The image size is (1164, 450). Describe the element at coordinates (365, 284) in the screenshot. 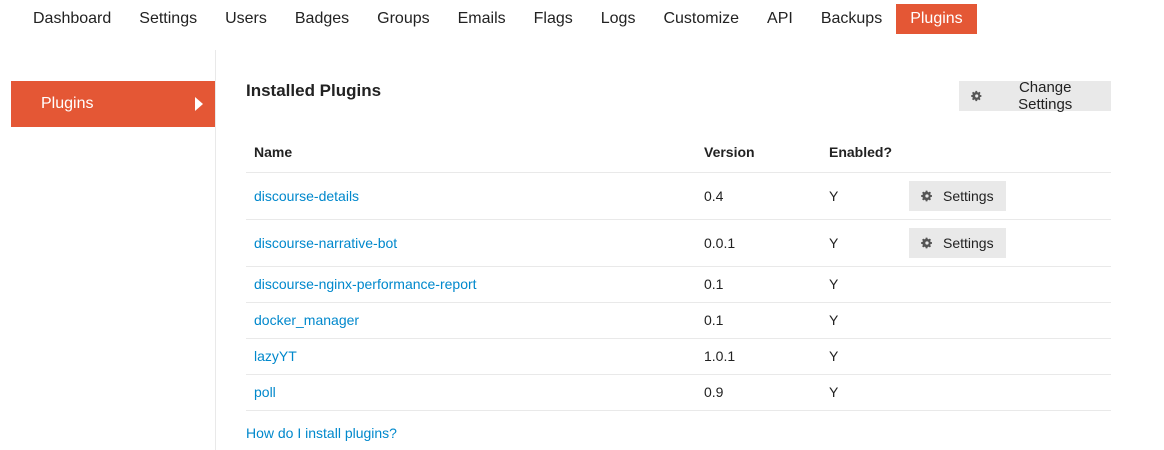

I see `plugin-link: discourse-nginx-performance-report` at that location.